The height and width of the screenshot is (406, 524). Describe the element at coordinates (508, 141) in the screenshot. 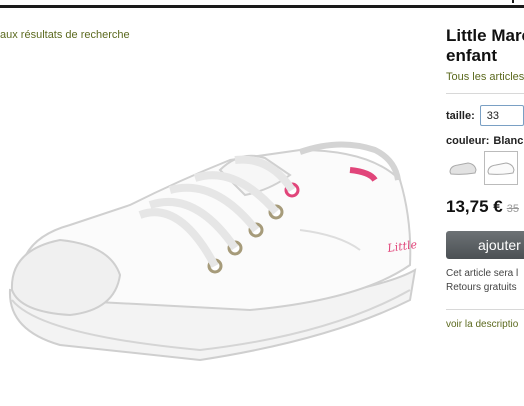

I see `color-value: Blanc` at that location.